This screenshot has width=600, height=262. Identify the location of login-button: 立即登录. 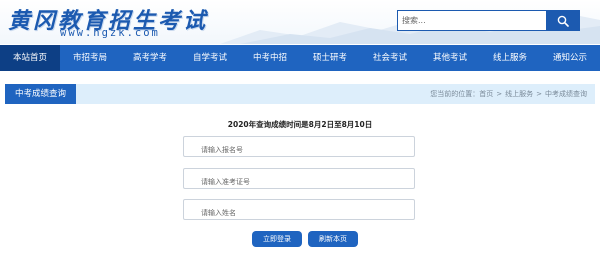
(277, 239).